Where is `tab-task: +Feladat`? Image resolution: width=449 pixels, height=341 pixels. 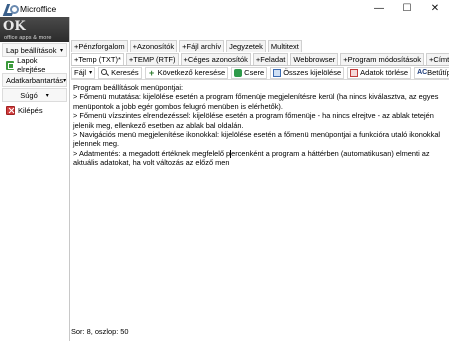 tab-task: +Feladat is located at coordinates (270, 59).